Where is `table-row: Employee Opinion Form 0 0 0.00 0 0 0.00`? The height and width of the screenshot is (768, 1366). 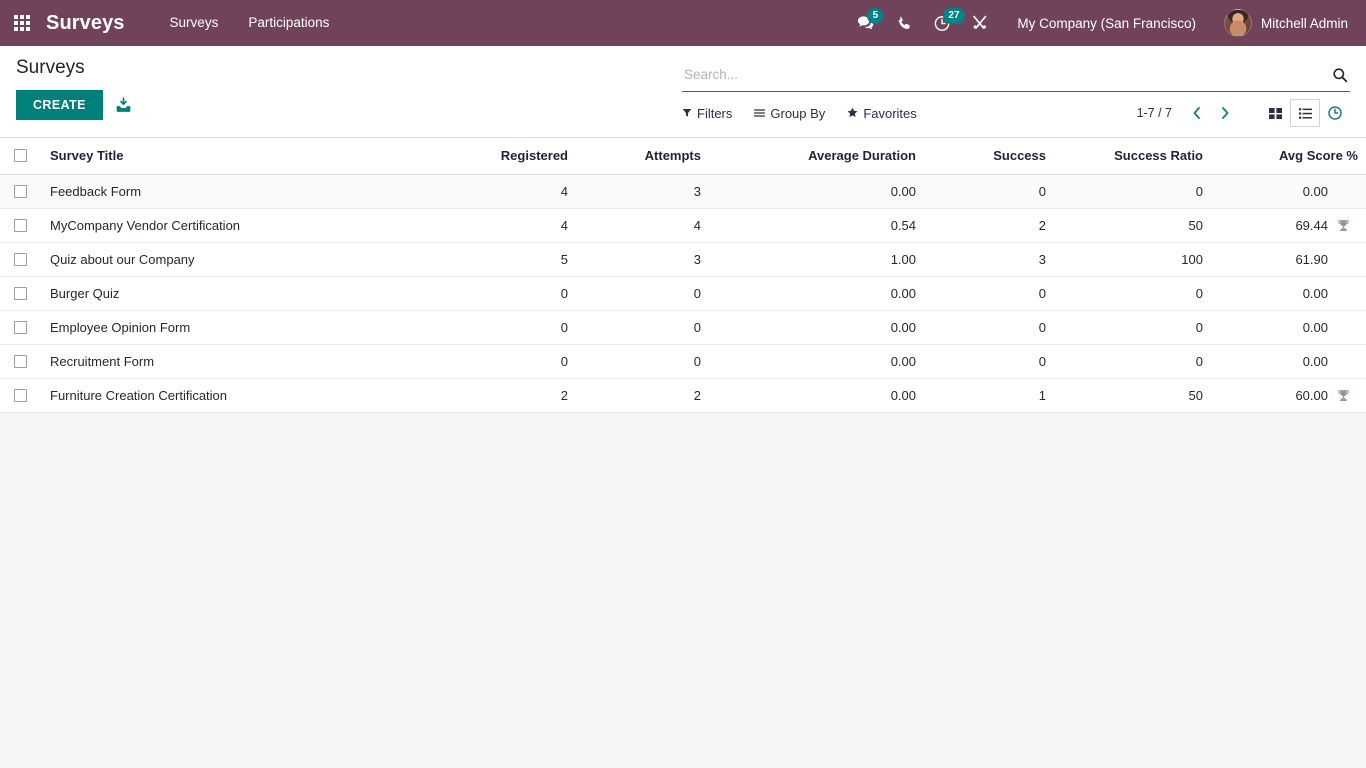 table-row: Employee Opinion Form 0 0 0.00 0 0 0.00 is located at coordinates (683, 327).